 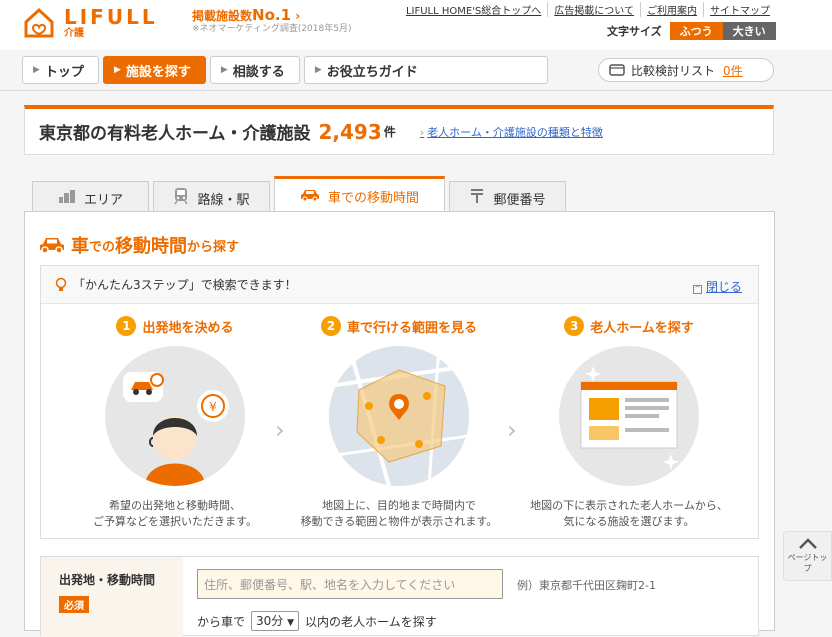 What do you see at coordinates (389, 132) in the screenshot?
I see `result-unit: 件` at bounding box center [389, 132].